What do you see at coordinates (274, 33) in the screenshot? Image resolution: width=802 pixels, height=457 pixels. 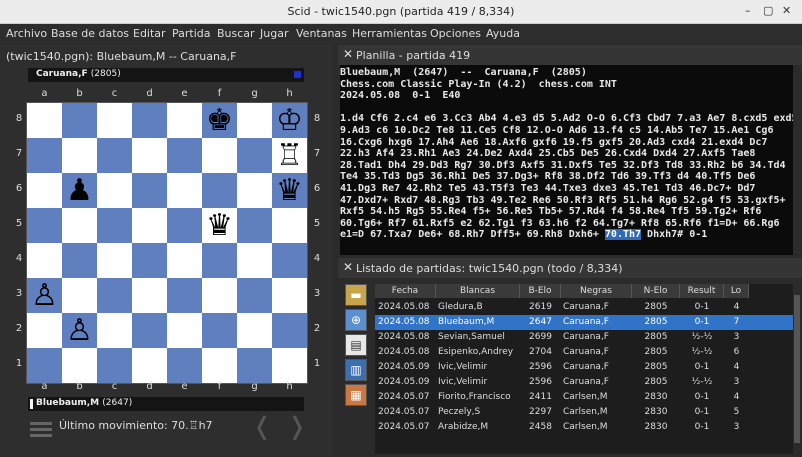 I see `menu-jugar: Jugar` at bounding box center [274, 33].